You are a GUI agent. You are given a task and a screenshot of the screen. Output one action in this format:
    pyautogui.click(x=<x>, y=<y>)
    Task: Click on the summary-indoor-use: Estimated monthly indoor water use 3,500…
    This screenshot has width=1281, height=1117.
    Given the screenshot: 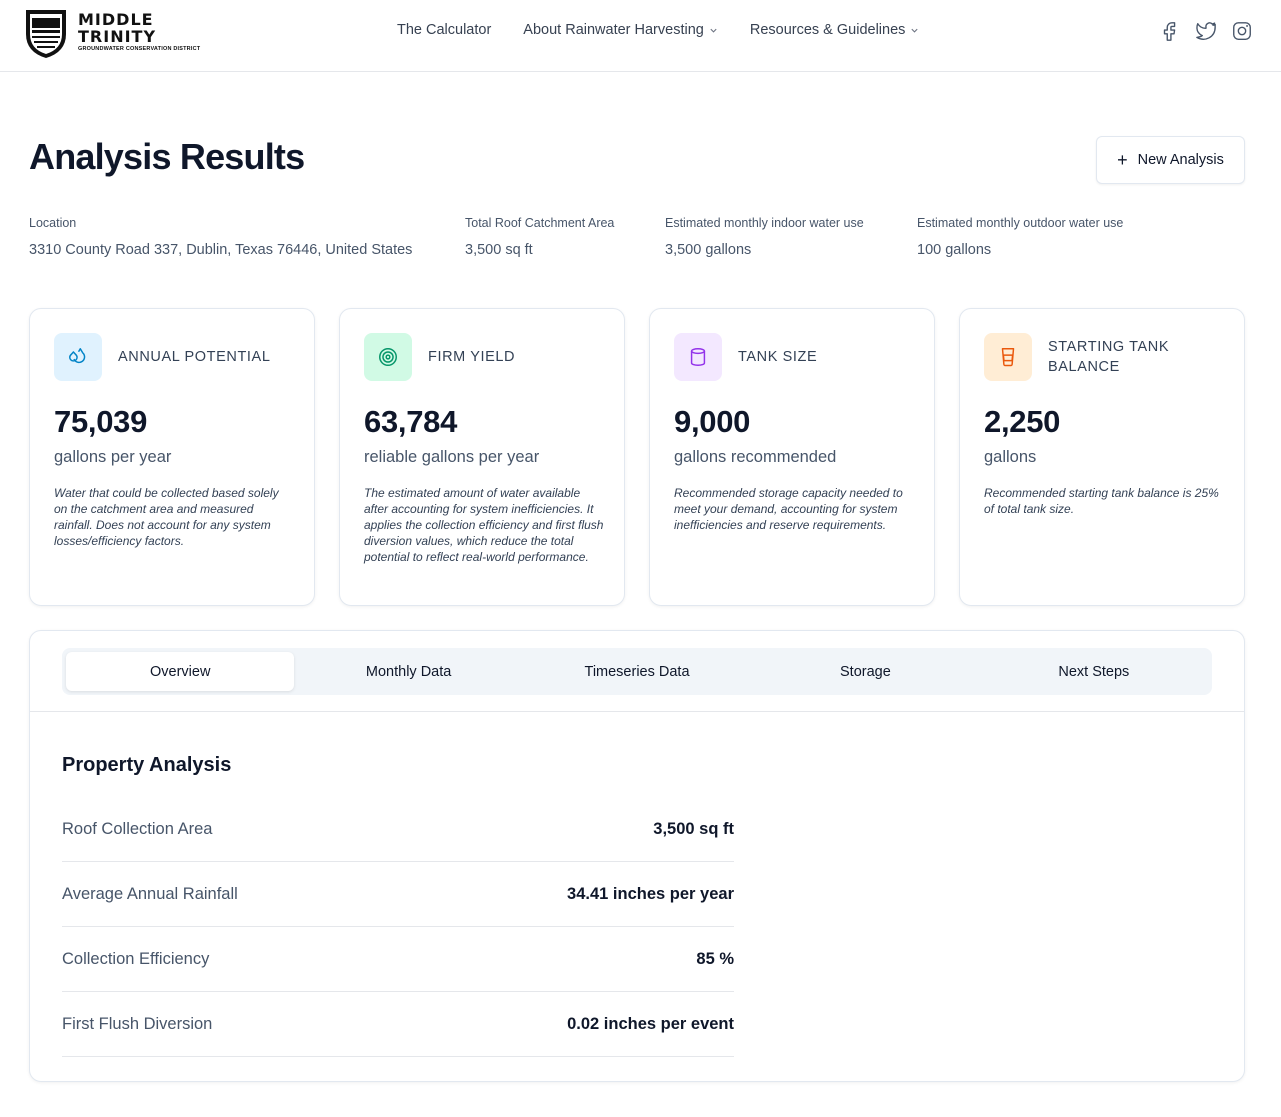 What is the action you would take?
    pyautogui.click(x=764, y=237)
    